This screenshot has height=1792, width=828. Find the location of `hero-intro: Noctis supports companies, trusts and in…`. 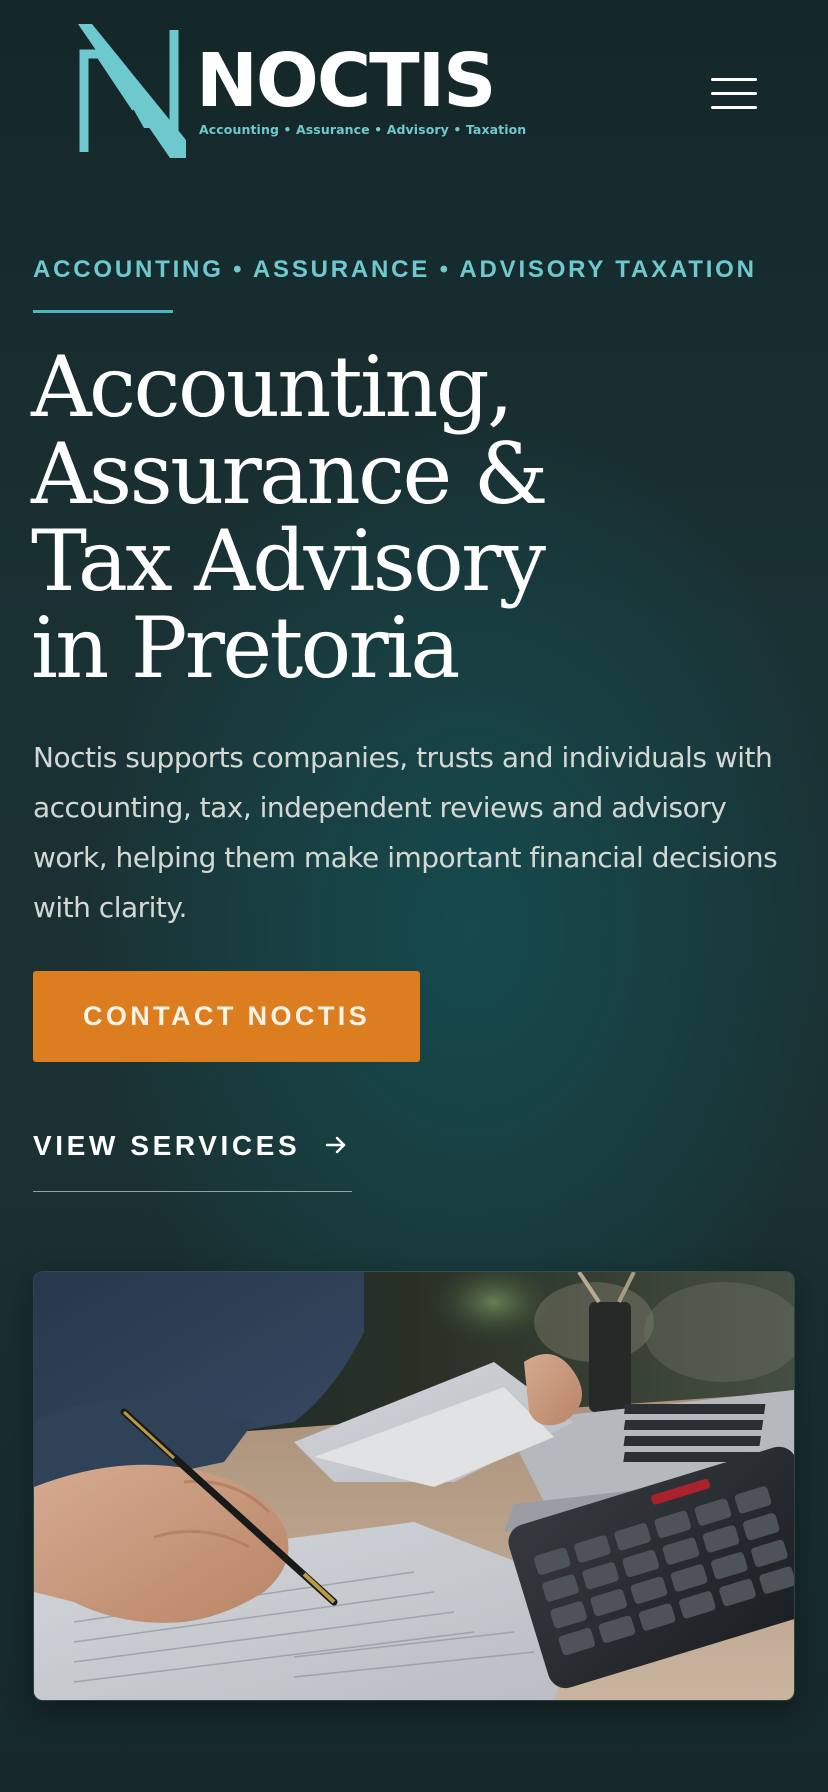

hero-intro: Noctis supports companies, trusts and in… is located at coordinates (405, 832).